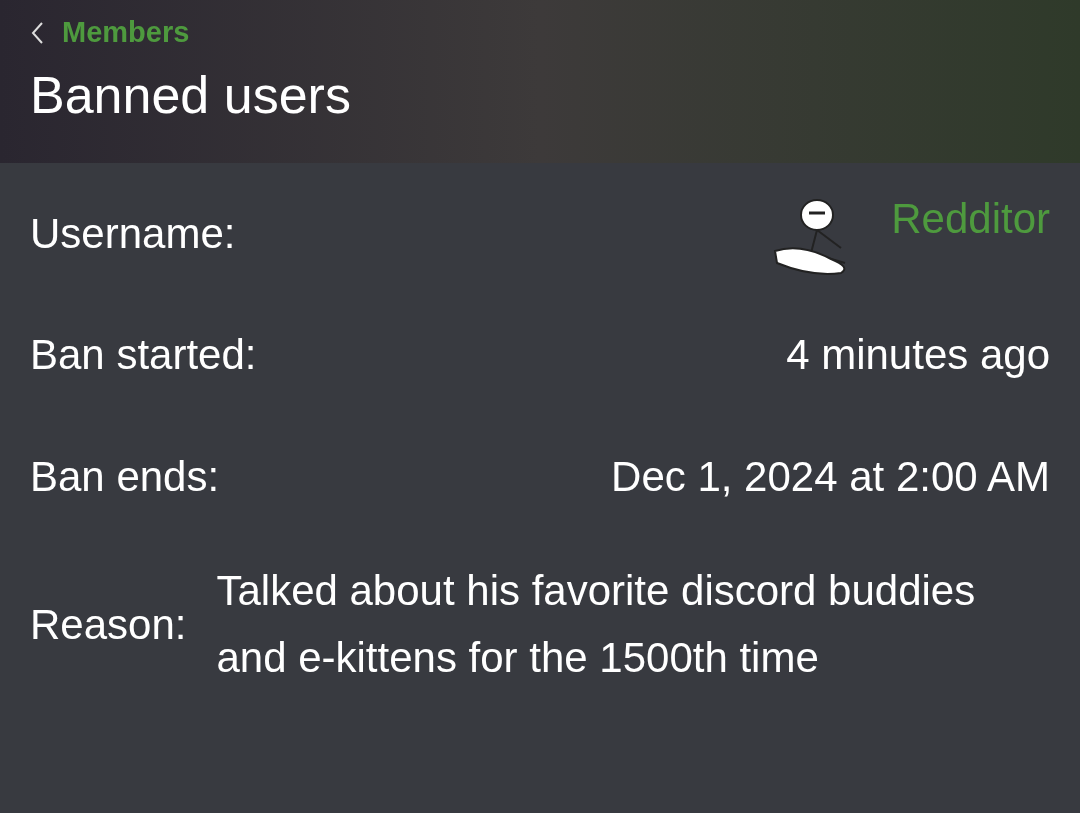 This screenshot has width=1080, height=813. I want to click on field-value: 4 minutes ago, so click(918, 354).